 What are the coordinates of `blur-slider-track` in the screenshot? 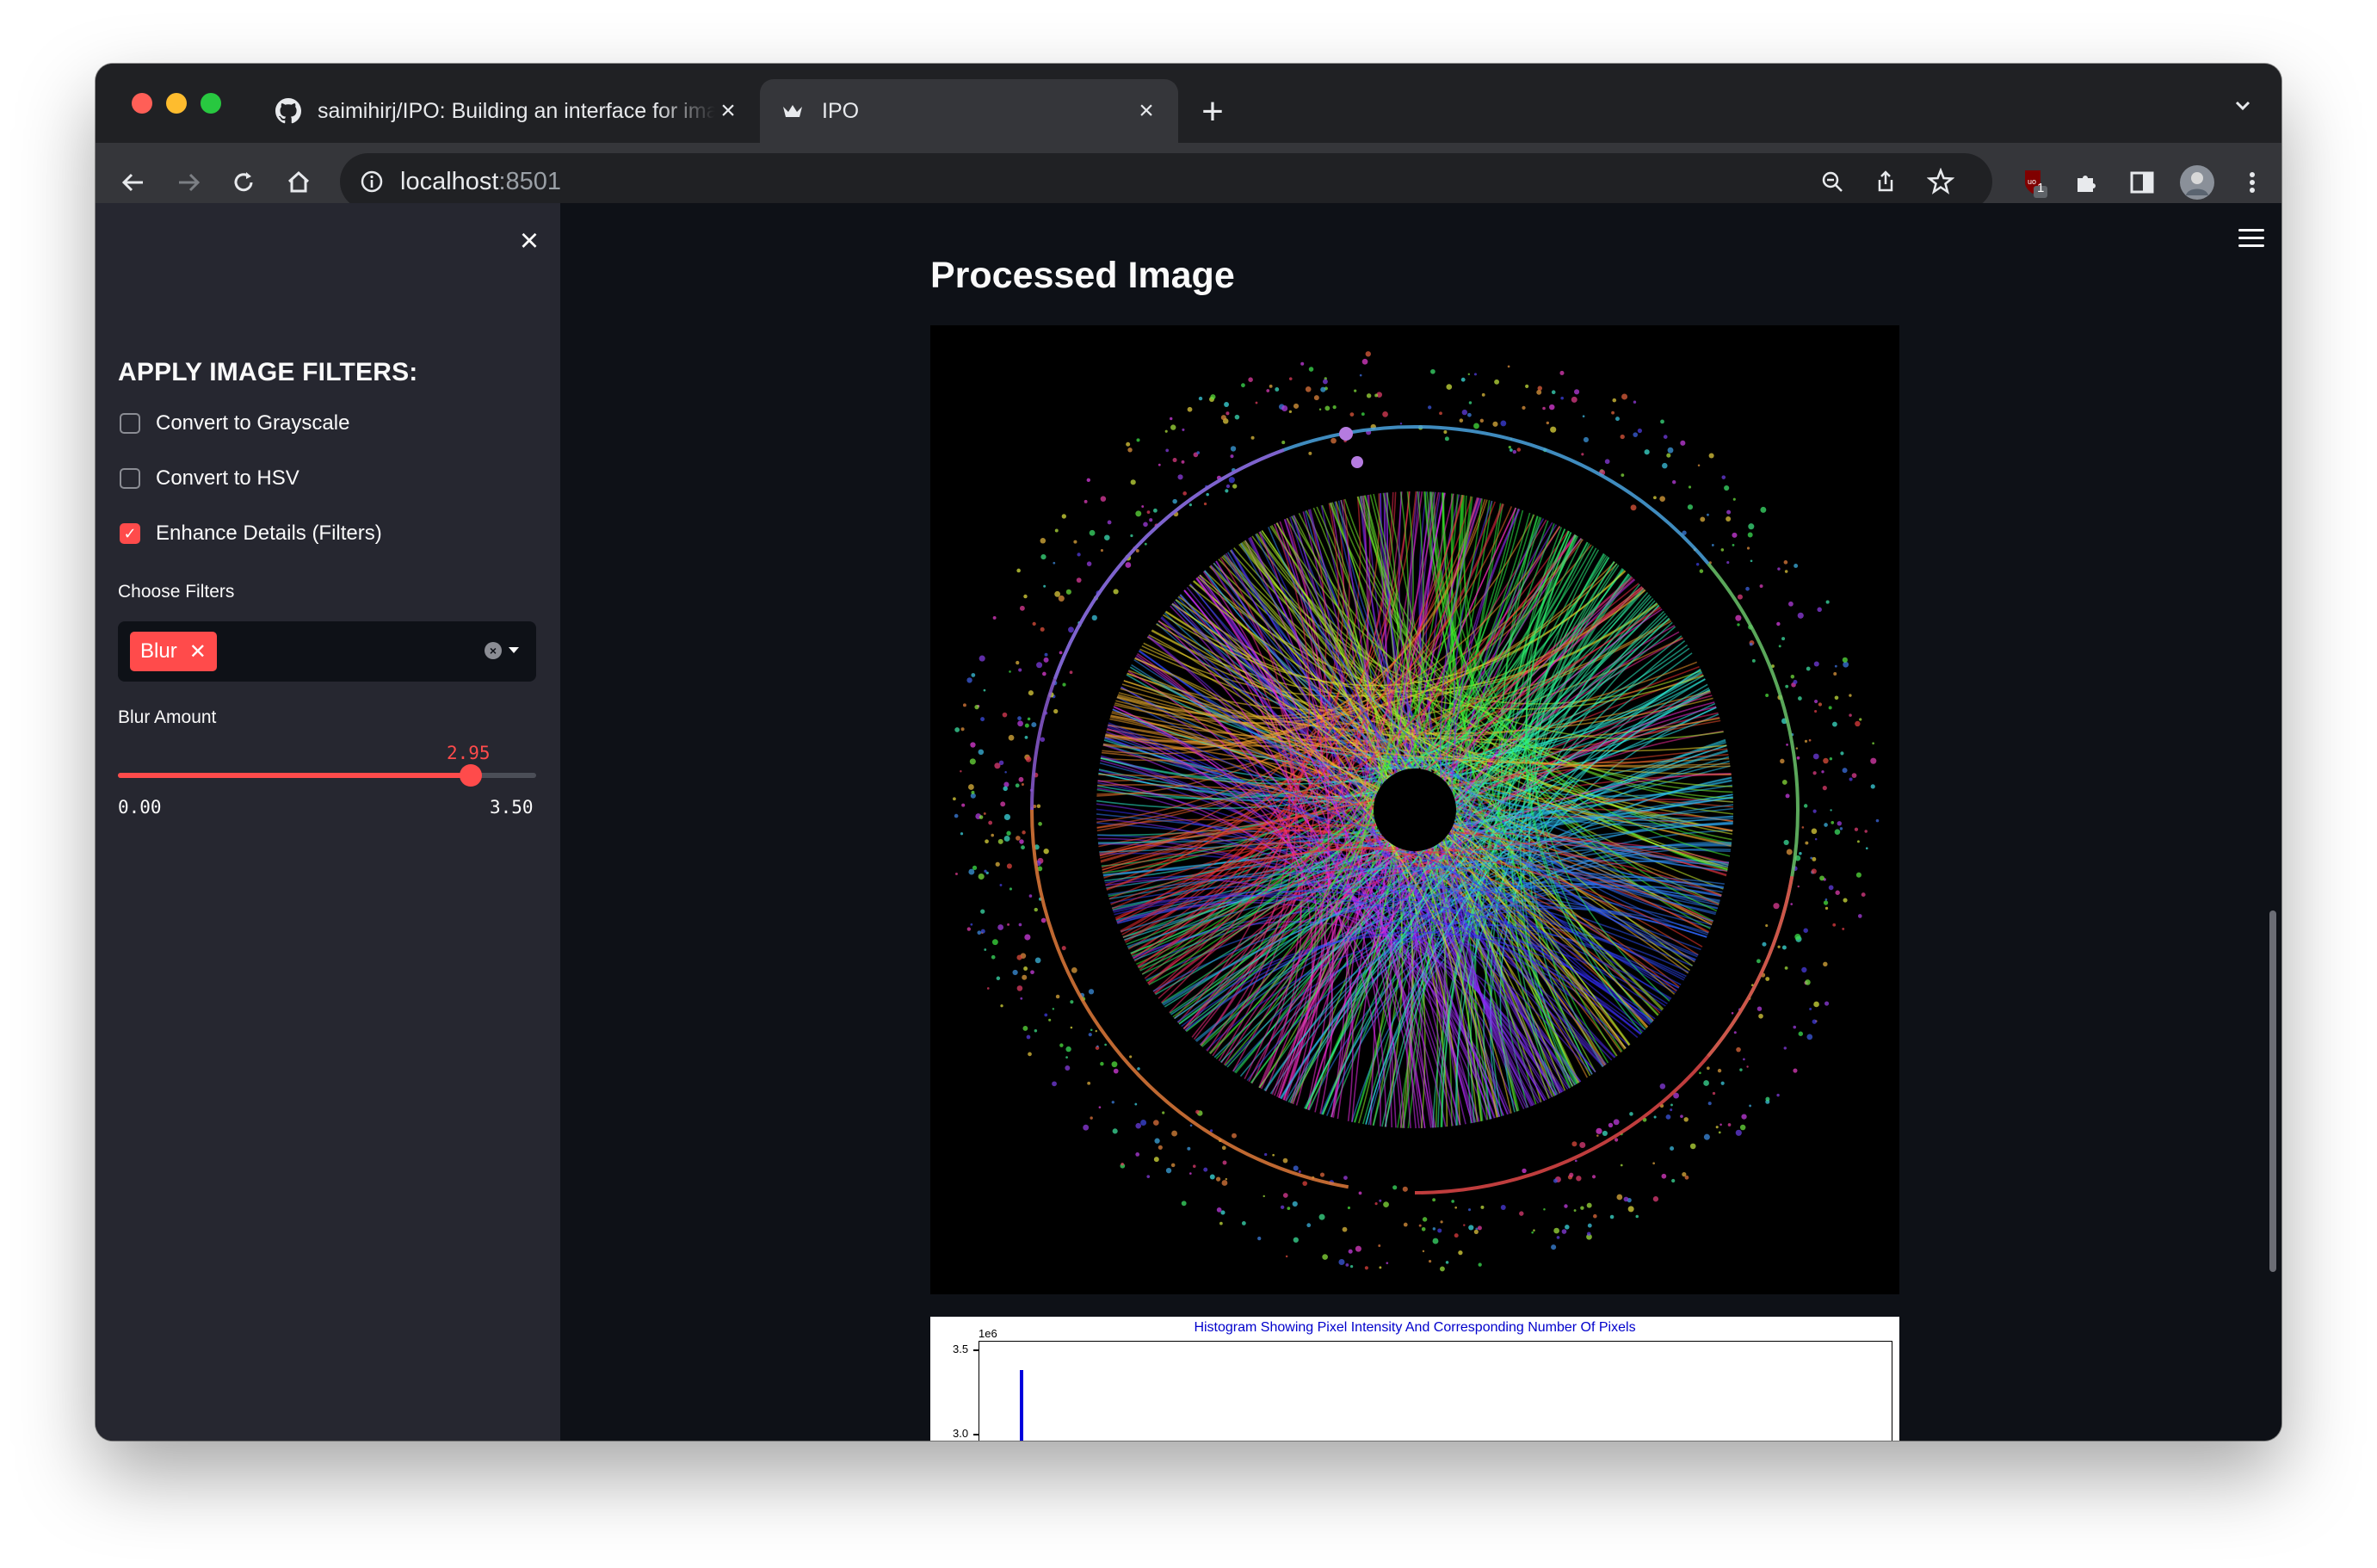 It's located at (327, 775).